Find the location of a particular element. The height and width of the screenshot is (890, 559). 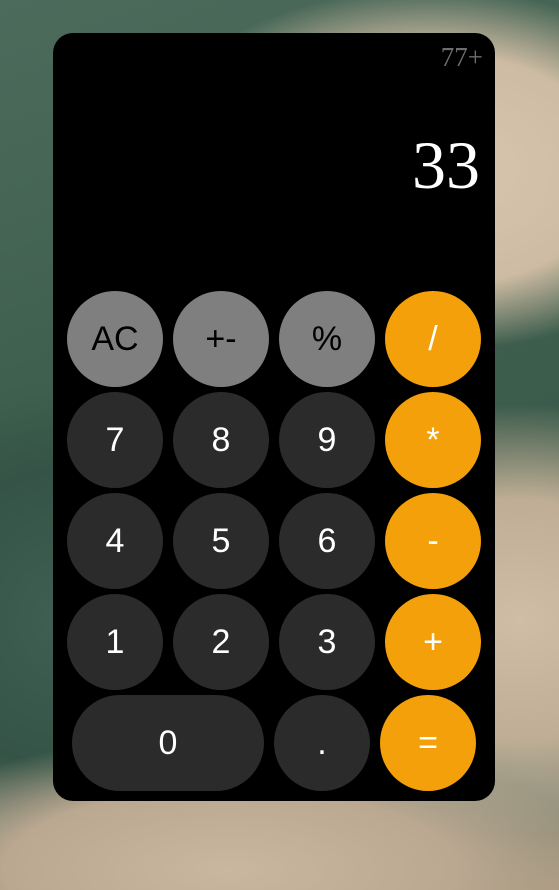

digit-7-button: 7 is located at coordinates (115, 440).